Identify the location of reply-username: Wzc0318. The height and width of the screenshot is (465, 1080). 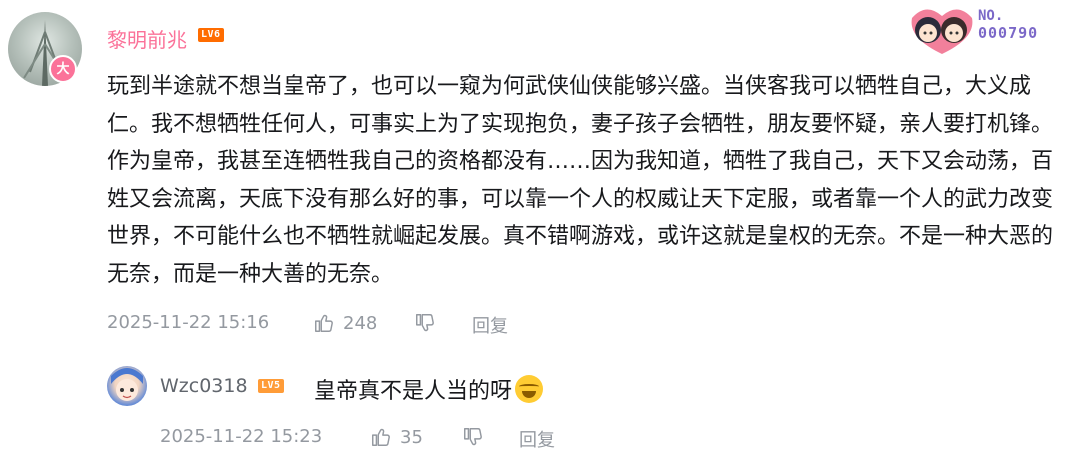
(204, 386).